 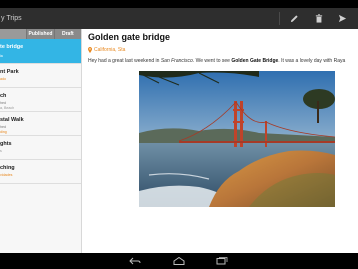 I want to click on trash-icon, so click(x=318, y=18).